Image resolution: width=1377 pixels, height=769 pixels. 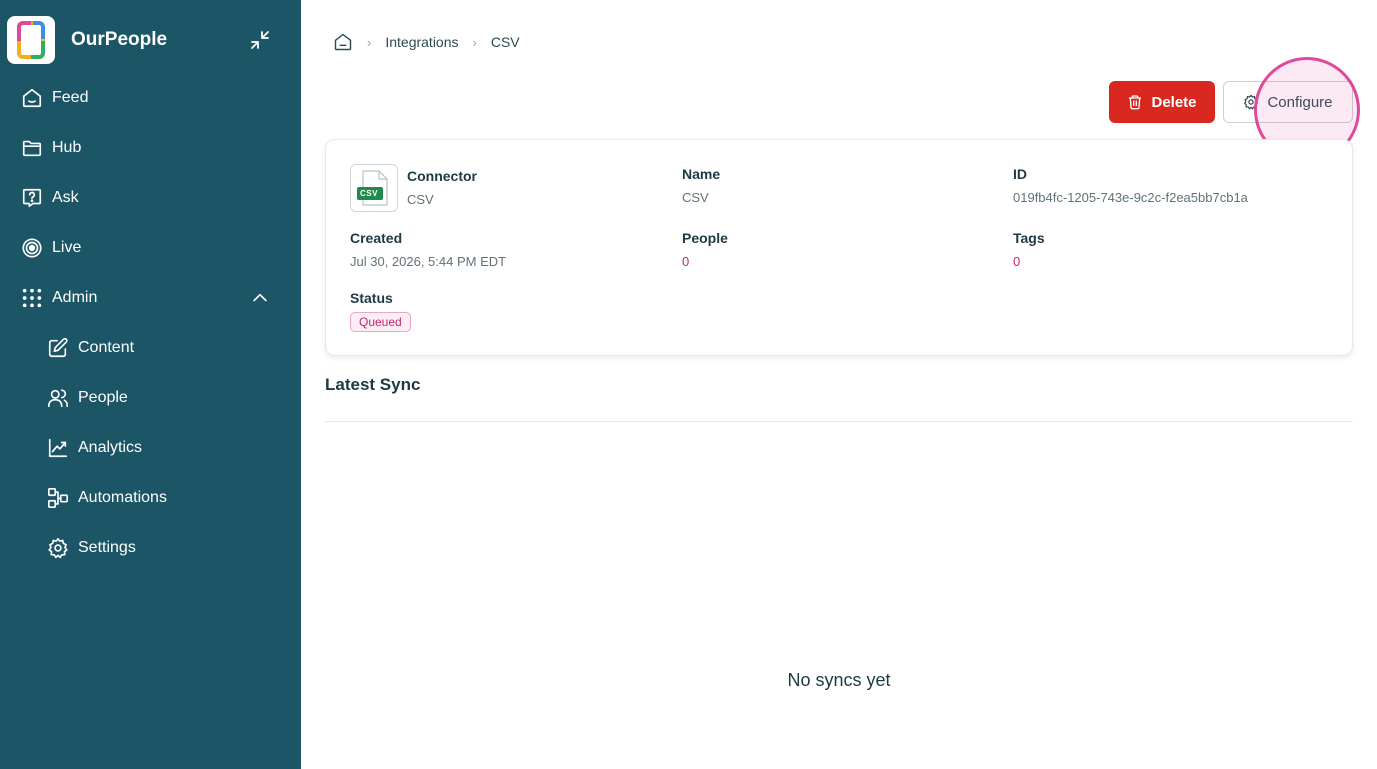 I want to click on brand: OurPeople, so click(x=152, y=40).